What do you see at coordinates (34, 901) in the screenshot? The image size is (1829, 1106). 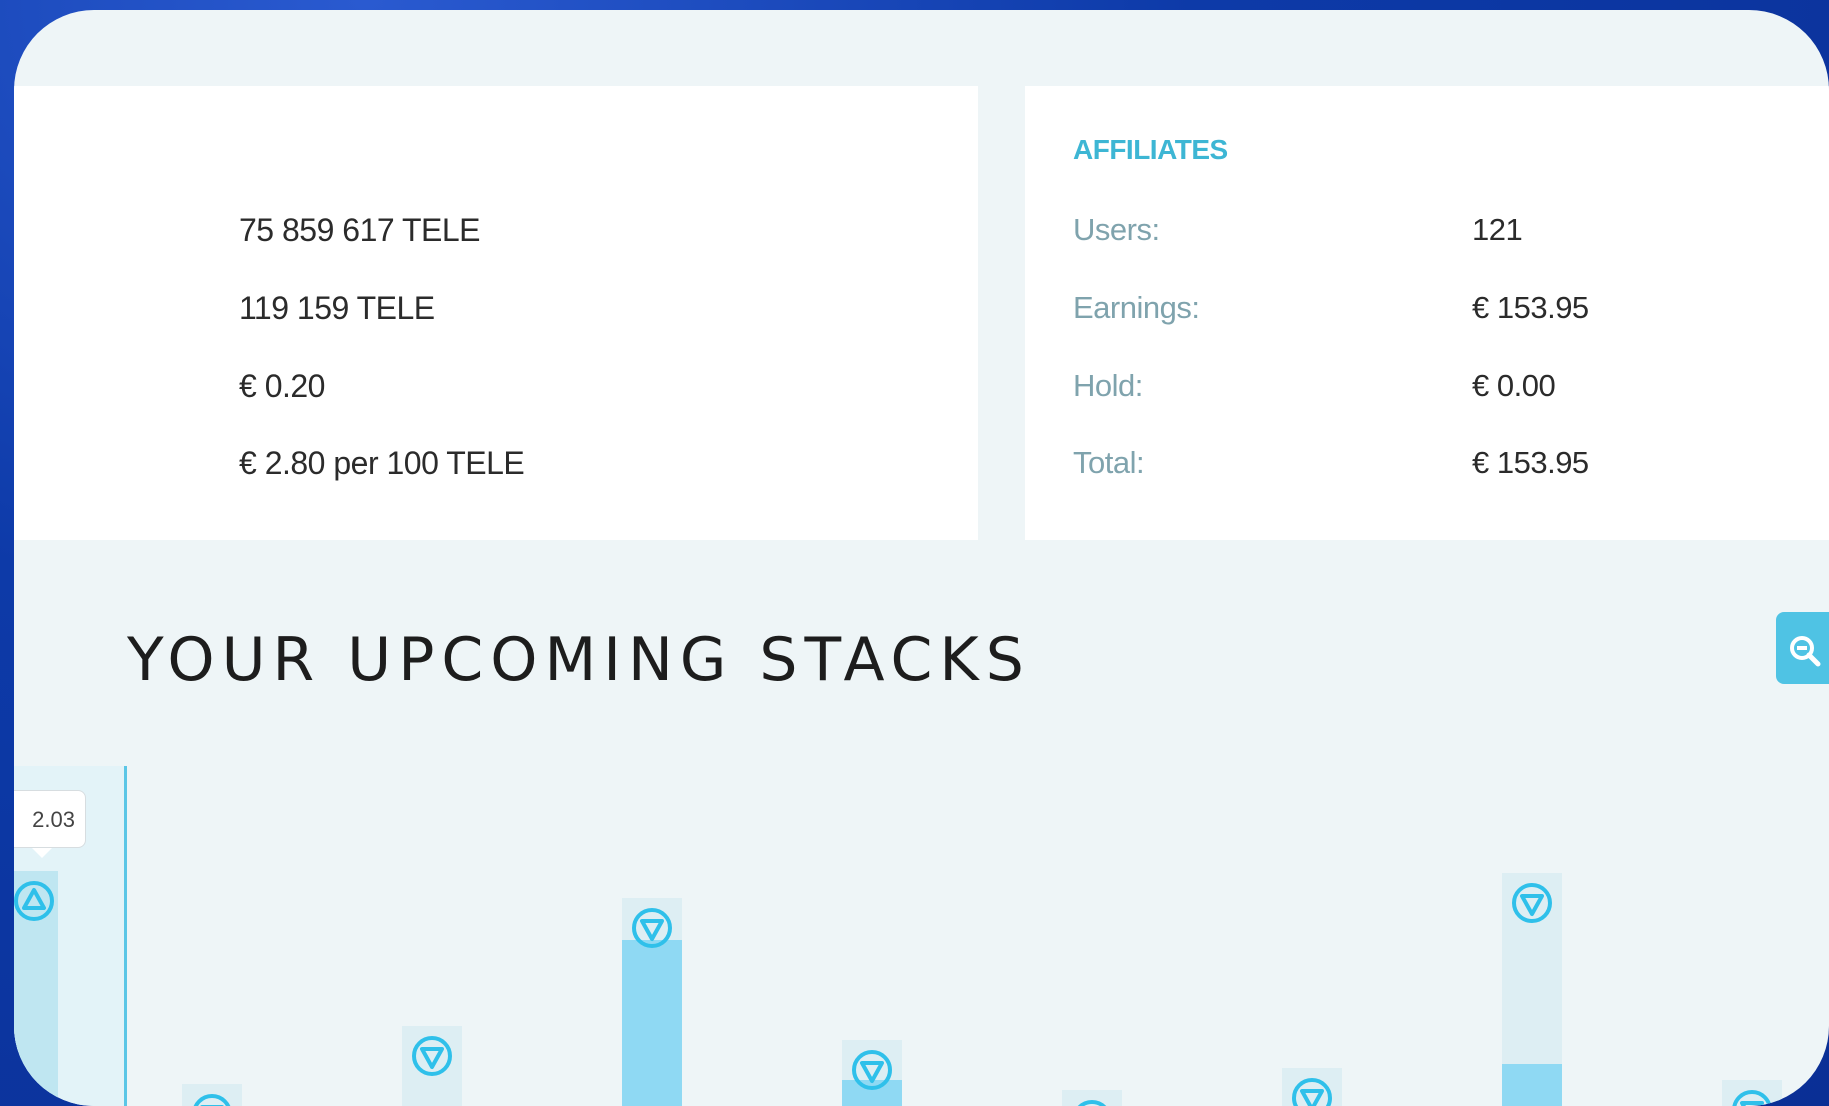 I see `triangle-up-circle-icon` at bounding box center [34, 901].